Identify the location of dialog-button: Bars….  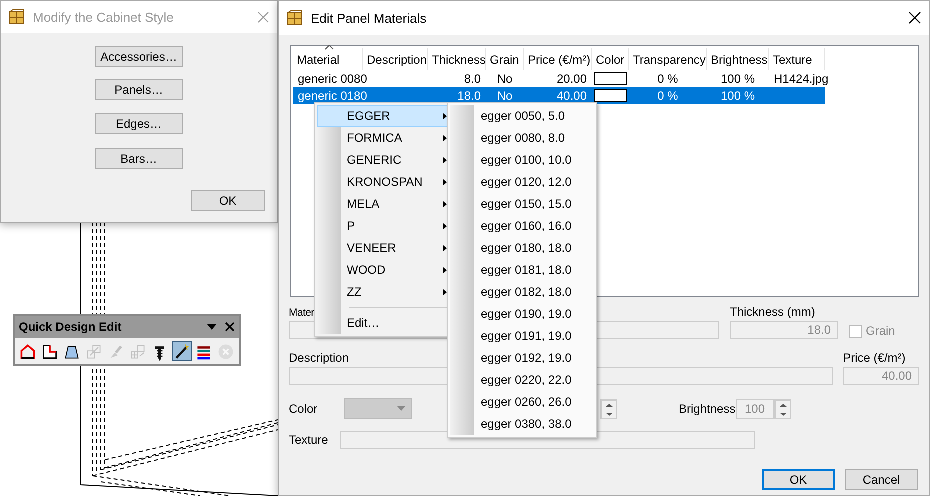
(139, 158).